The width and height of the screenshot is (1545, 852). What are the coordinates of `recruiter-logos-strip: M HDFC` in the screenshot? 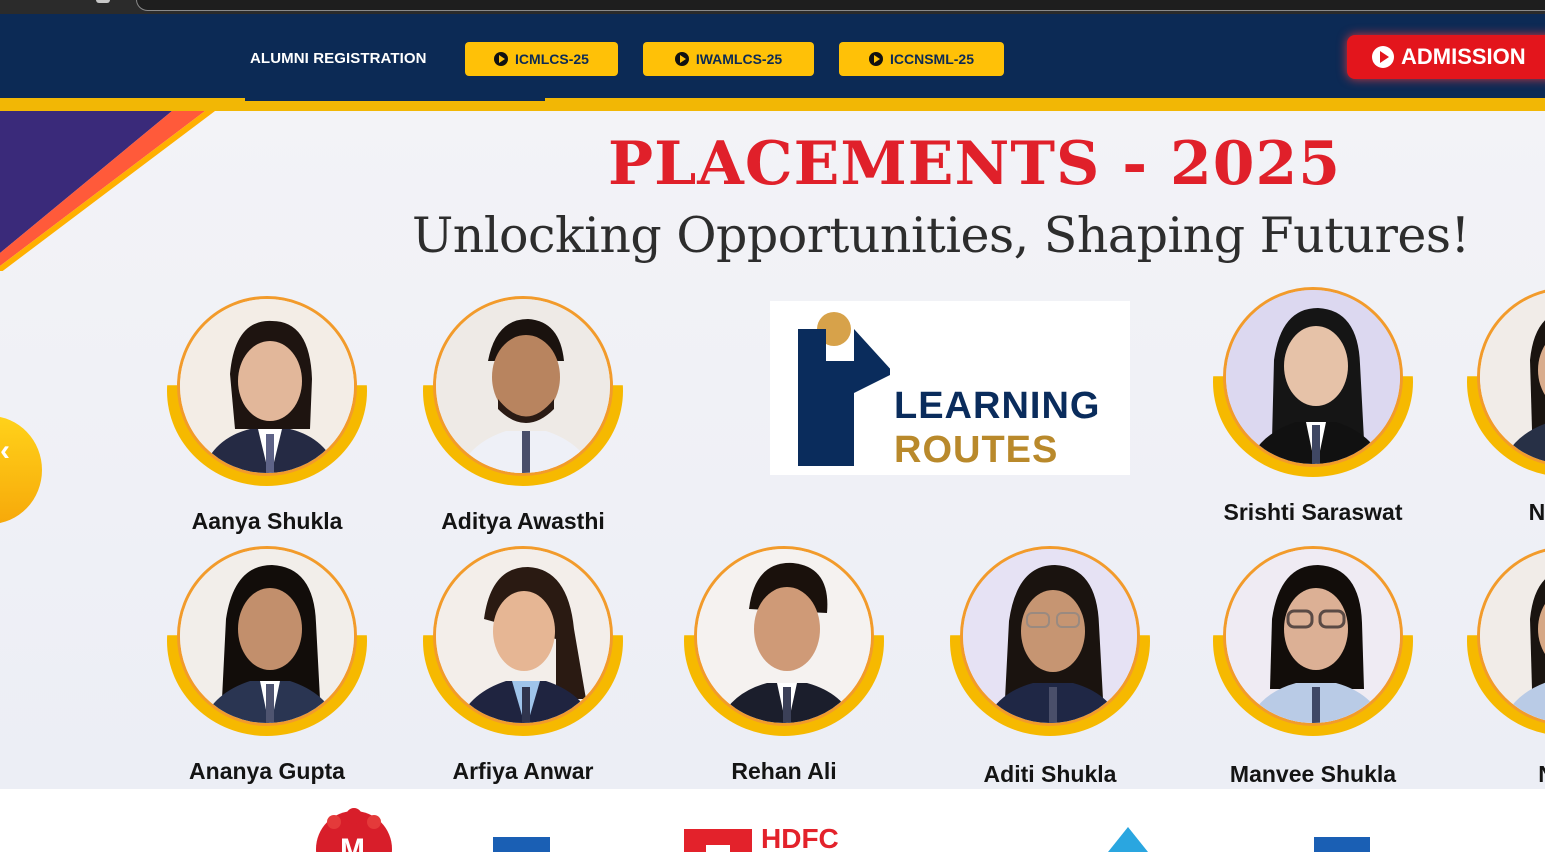 It's located at (772, 820).